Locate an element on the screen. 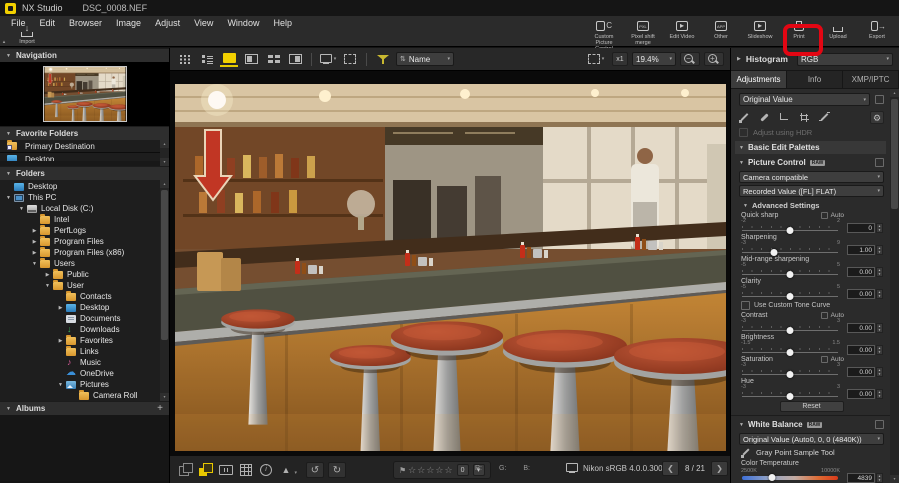 The width and height of the screenshot is (899, 483). zoom-out-button: − is located at coordinates (690, 59).